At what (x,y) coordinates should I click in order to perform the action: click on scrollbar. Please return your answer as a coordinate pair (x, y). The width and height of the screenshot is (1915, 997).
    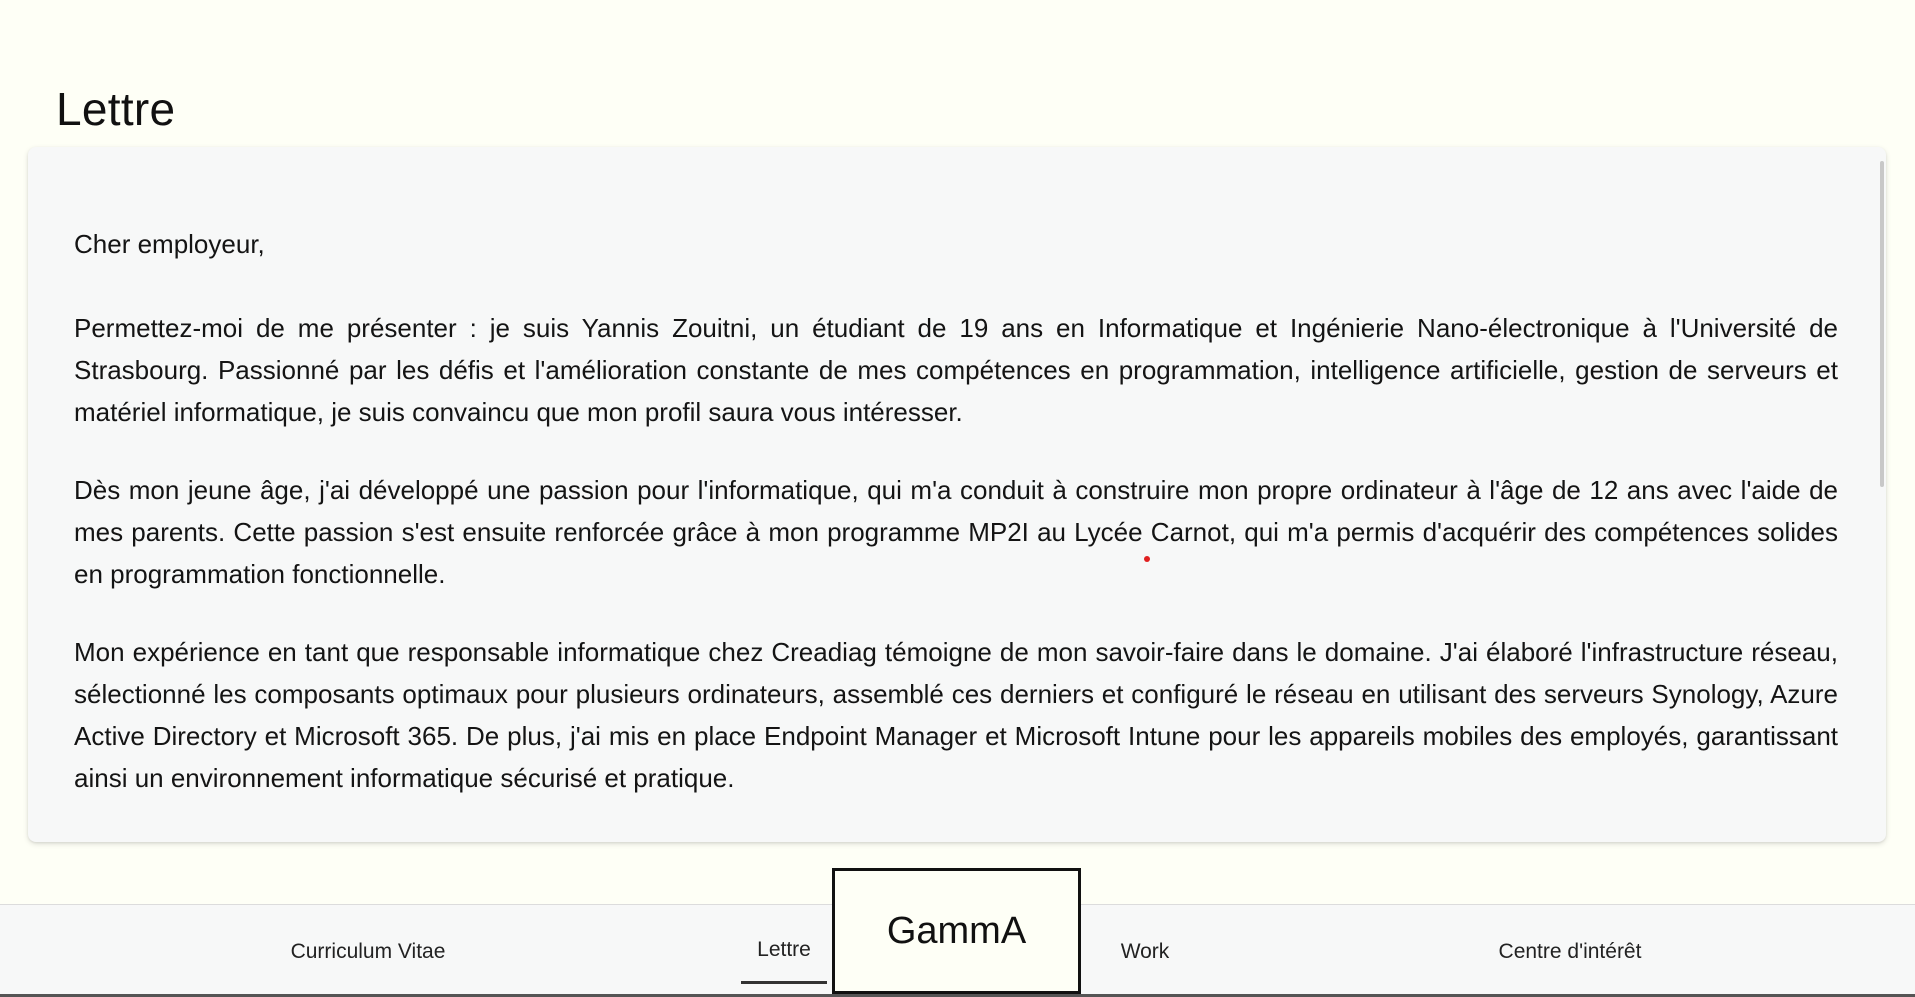
    Looking at the image, I should click on (1881, 496).